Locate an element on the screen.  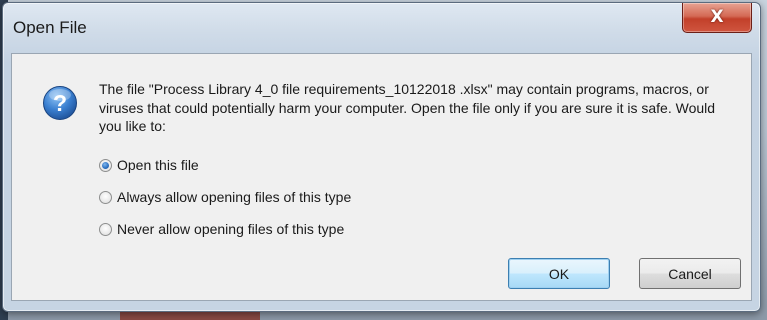
ok-button: OK is located at coordinates (559, 273).